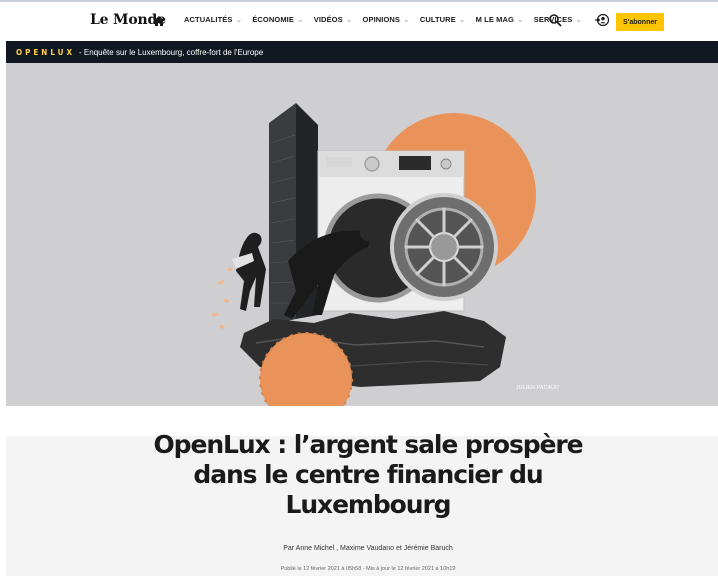 The height and width of the screenshot is (576, 718). What do you see at coordinates (437, 19) in the screenshot?
I see `nav-item-label: CULTURE` at bounding box center [437, 19].